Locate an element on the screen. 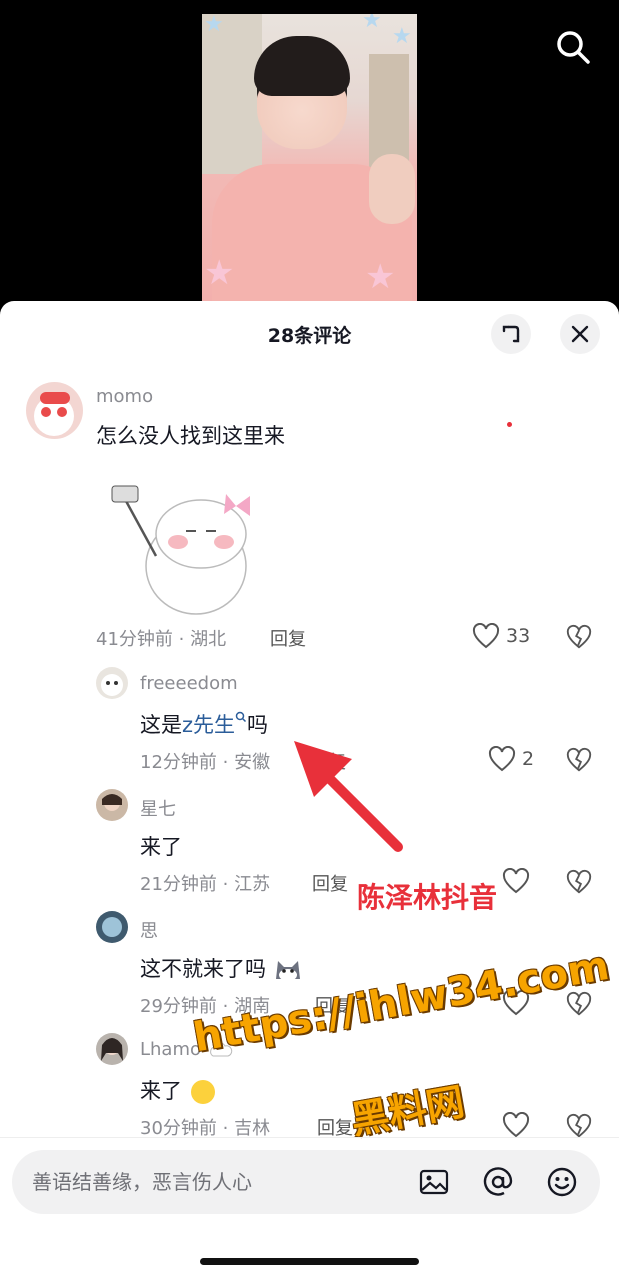 This screenshot has height=1280, width=619. comment-input is located at coordinates (222, 1182).